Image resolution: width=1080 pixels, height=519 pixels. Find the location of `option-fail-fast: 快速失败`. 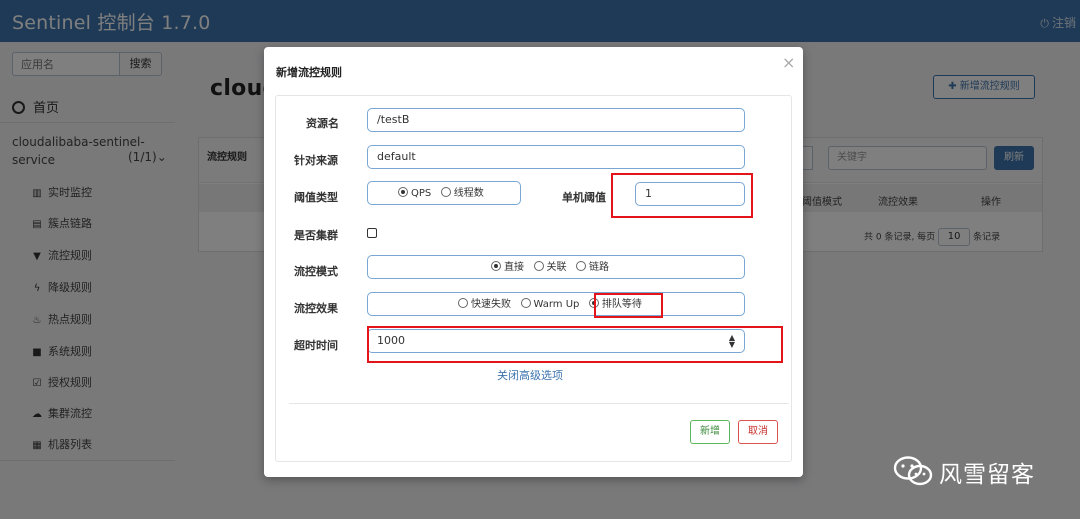

option-fail-fast: 快速失败 is located at coordinates (491, 304).